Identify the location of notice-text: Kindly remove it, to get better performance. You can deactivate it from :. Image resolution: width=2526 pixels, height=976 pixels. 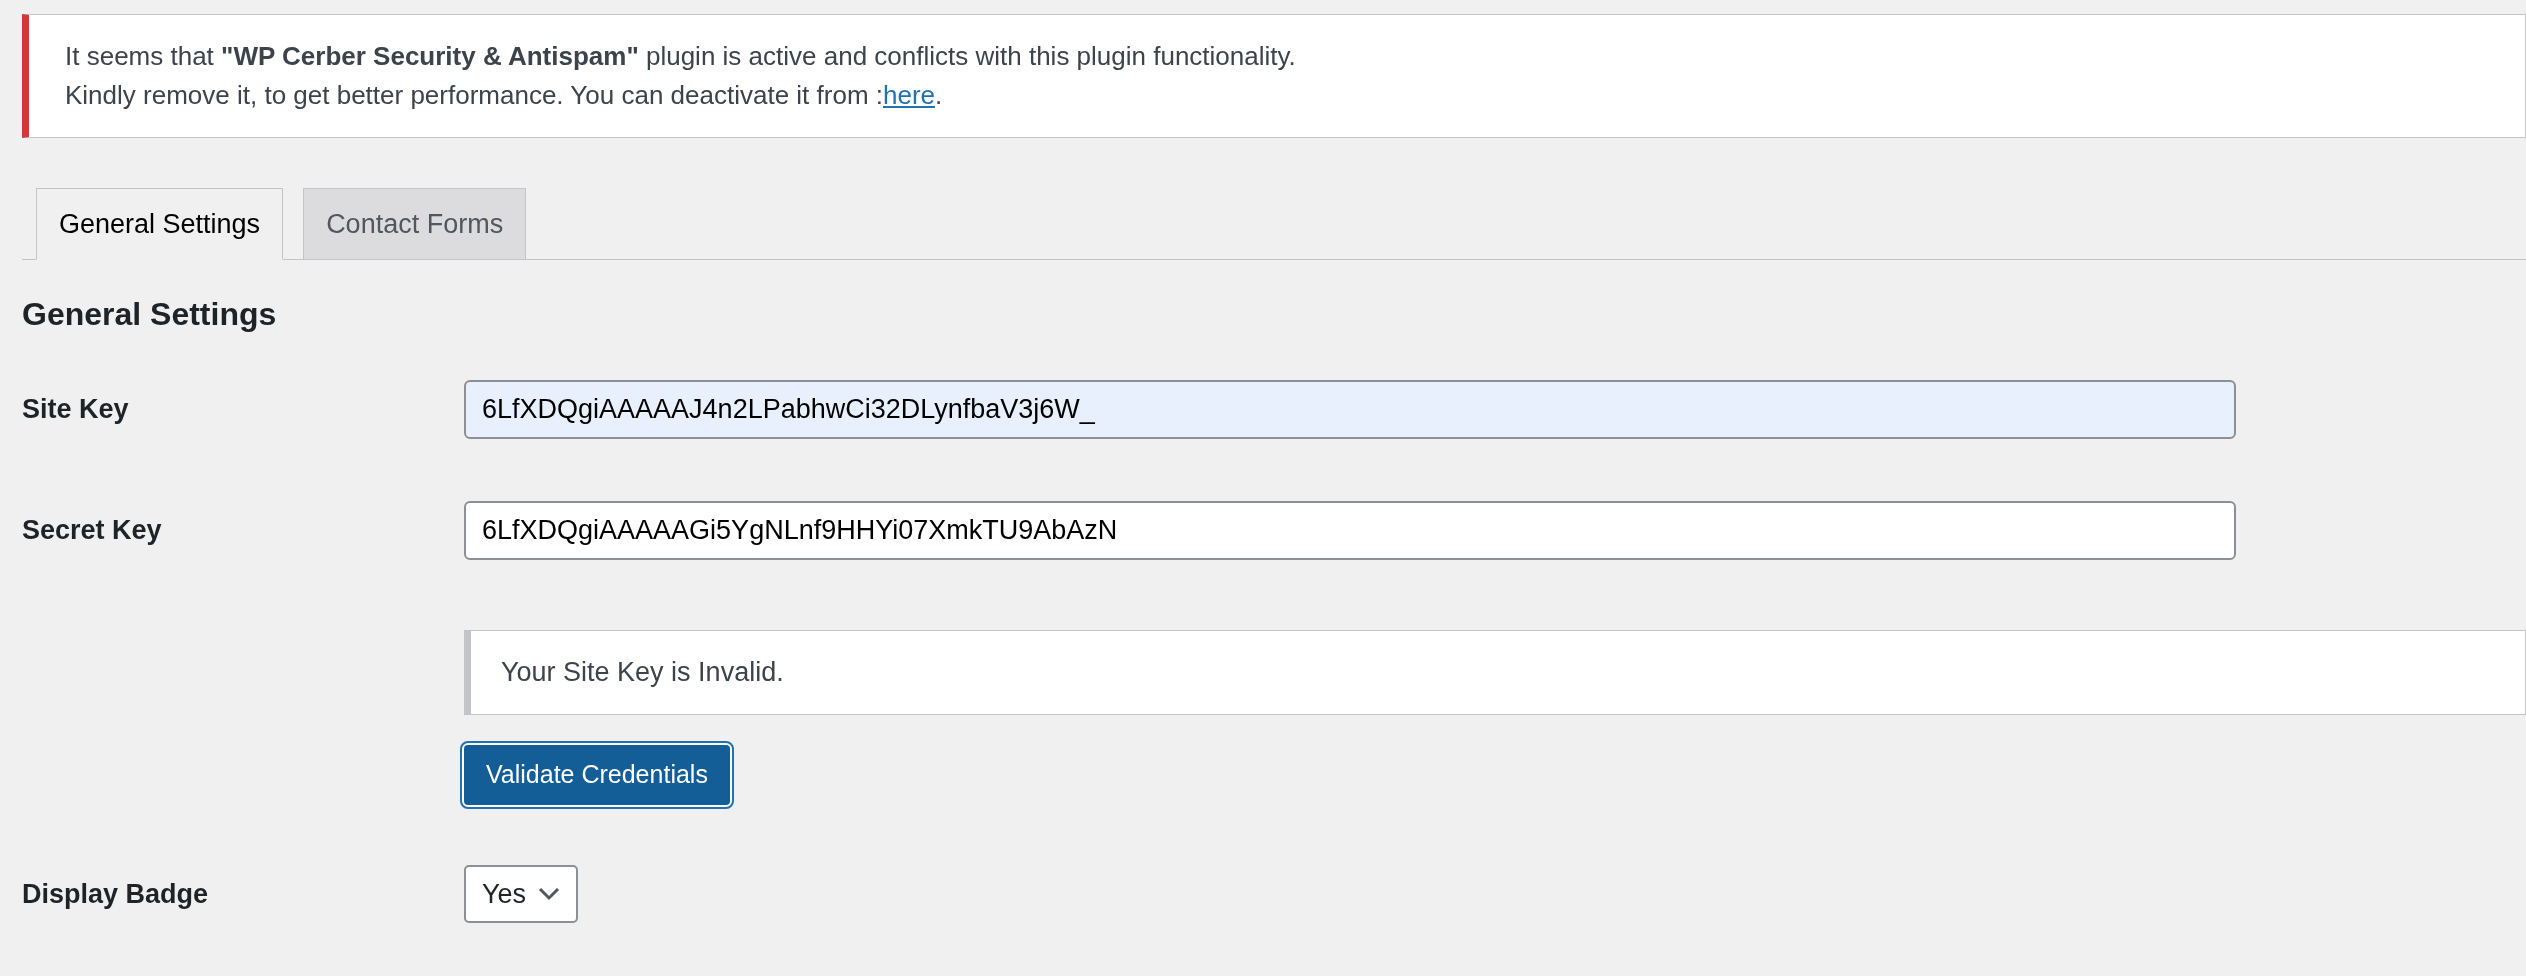
(474, 95).